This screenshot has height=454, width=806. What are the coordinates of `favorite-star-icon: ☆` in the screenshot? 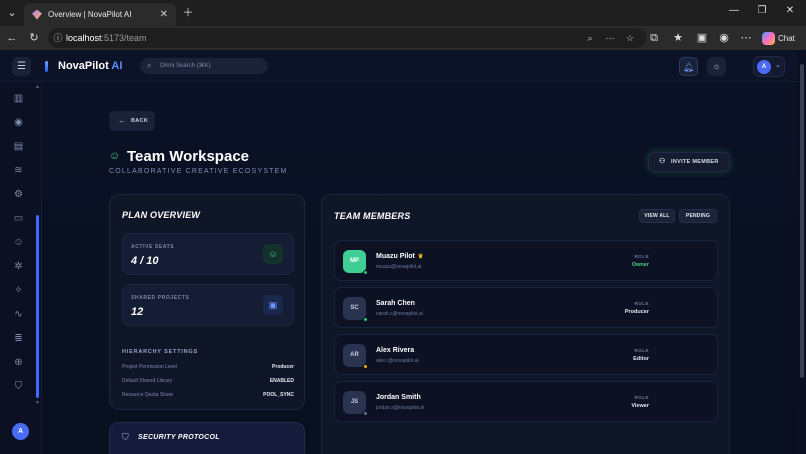 It's located at (630, 38).